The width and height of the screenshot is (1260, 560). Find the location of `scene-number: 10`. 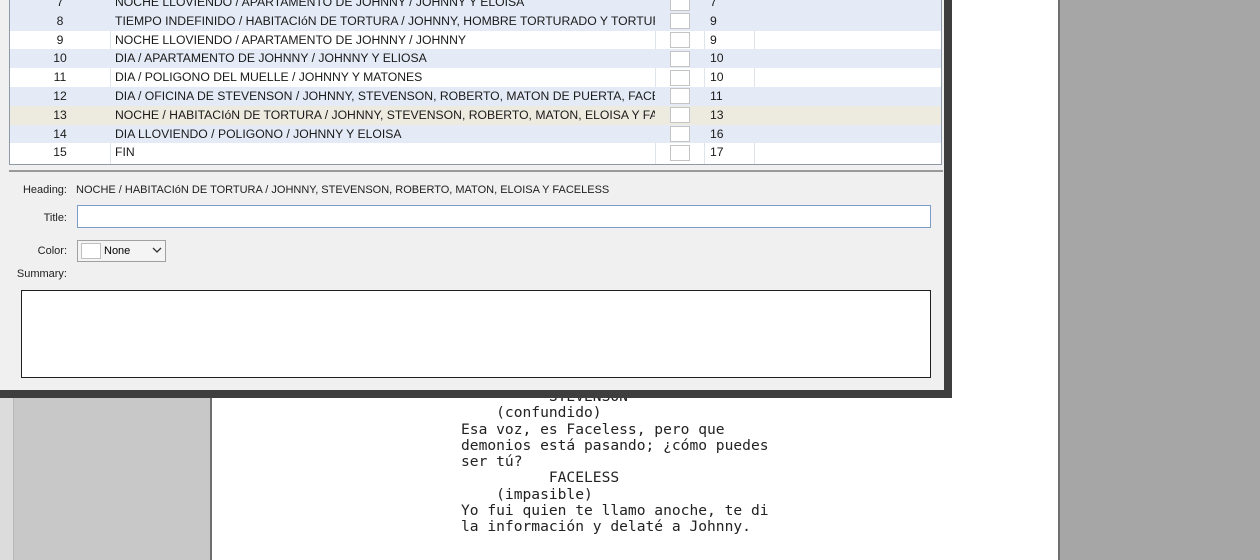

scene-number: 10 is located at coordinates (60, 58).